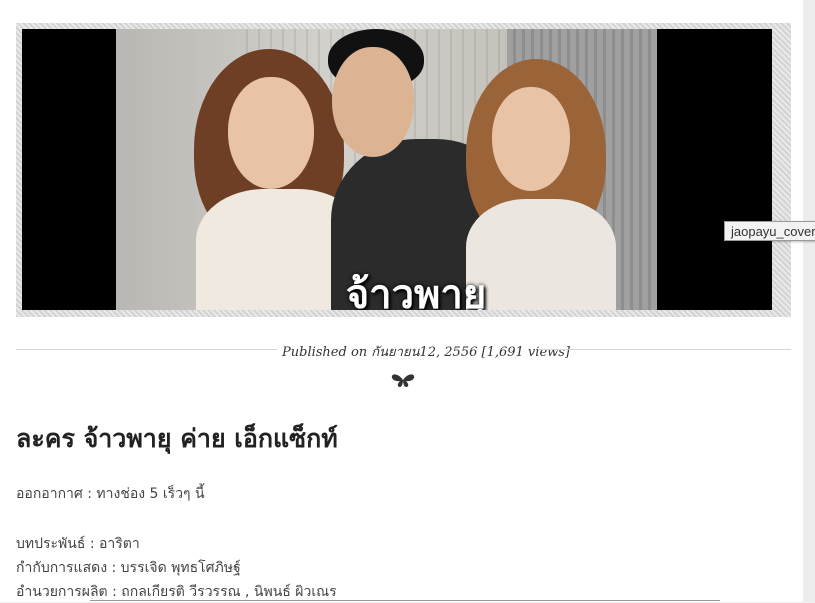  I want to click on airing-info: ออกอากาศ : ทางช่อง 5 เร็วๆ นี้, so click(110, 494).